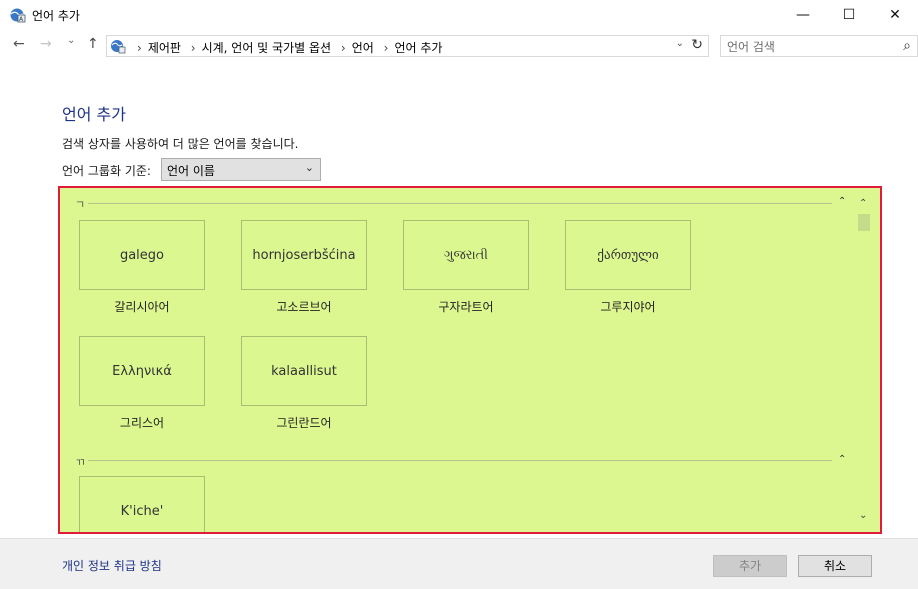 The width and height of the screenshot is (918, 589). Describe the element at coordinates (466, 307) in the screenshot. I see `language-name-label: 구자라트어` at that location.